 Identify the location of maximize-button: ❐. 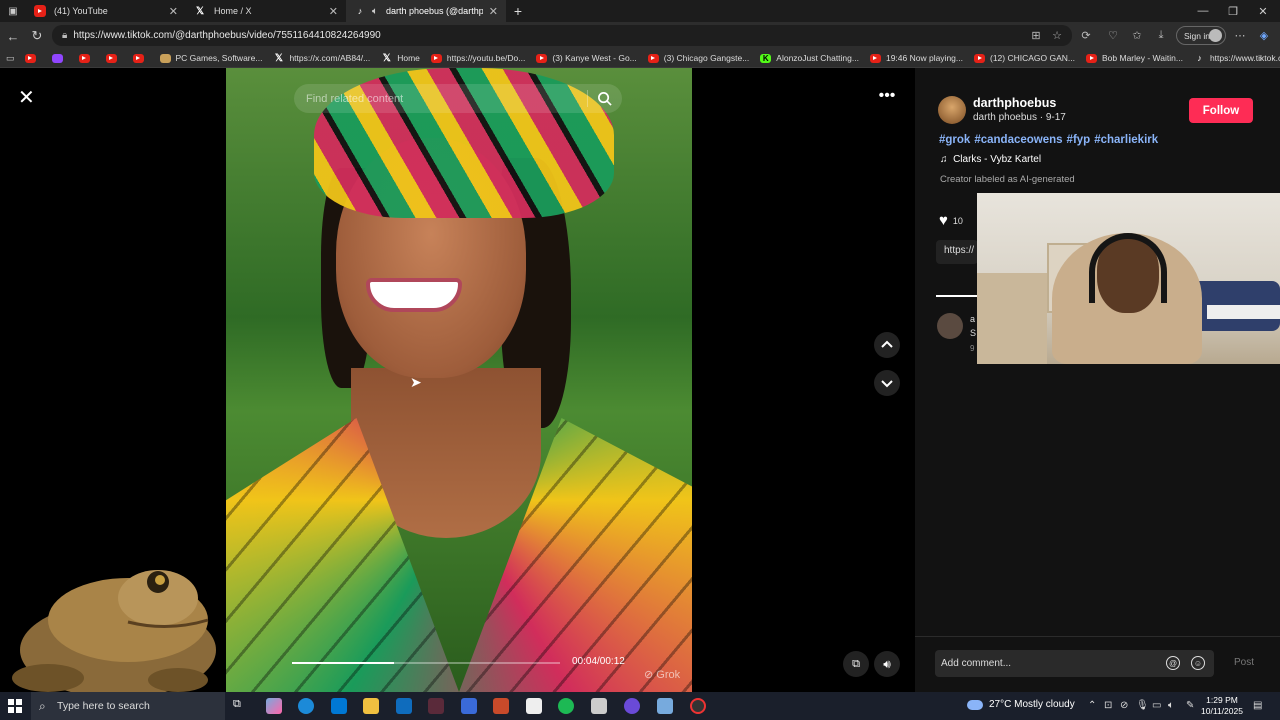
(1233, 11).